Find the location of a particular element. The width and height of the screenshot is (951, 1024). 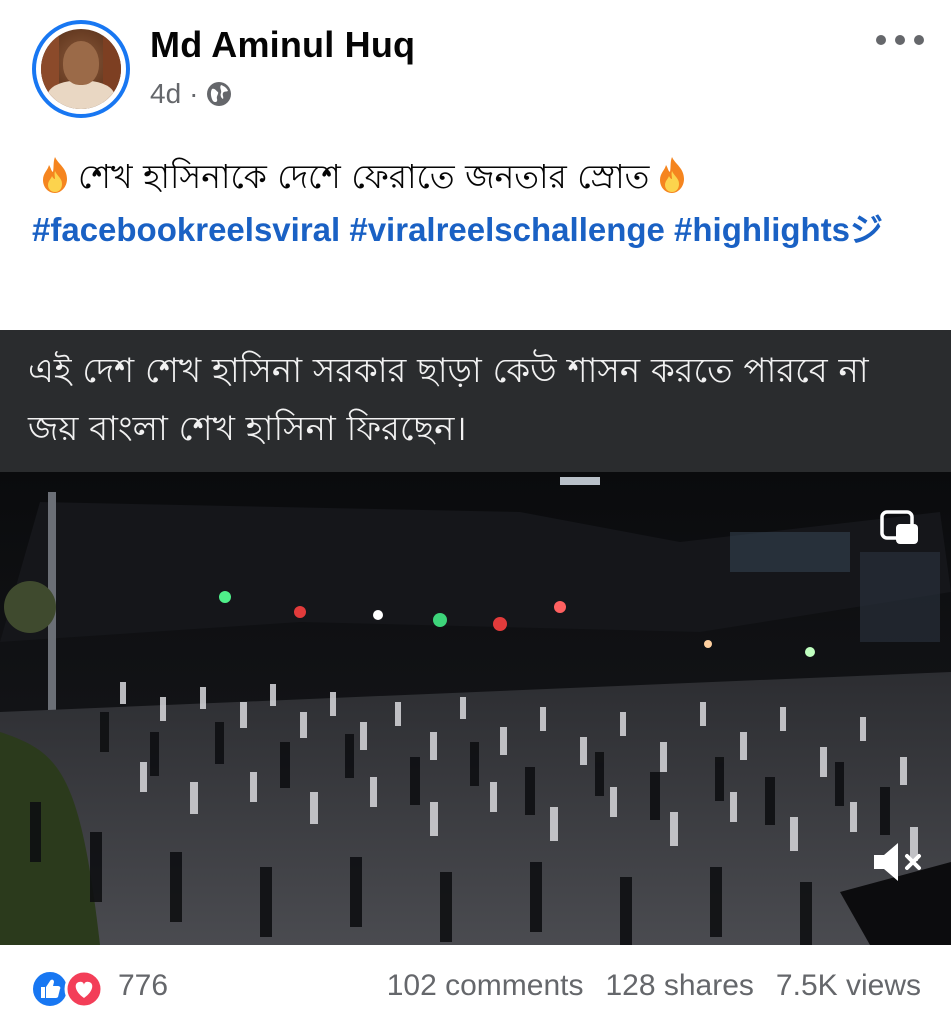

picture-in-picture-icon is located at coordinates (900, 528).